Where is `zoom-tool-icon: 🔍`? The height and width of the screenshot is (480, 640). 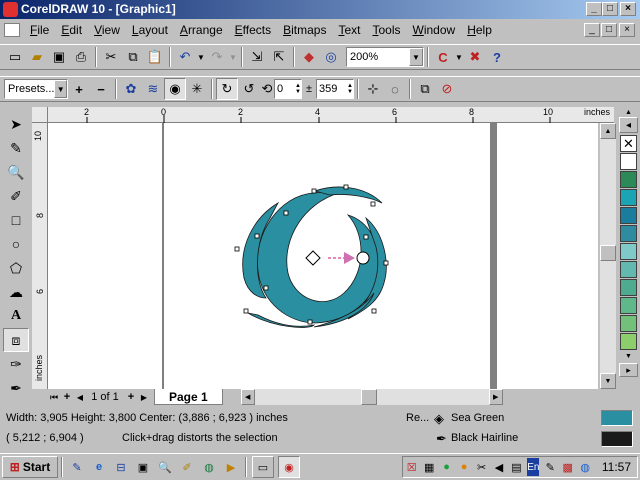
zoom-tool-icon: 🔍 is located at coordinates (16, 172).